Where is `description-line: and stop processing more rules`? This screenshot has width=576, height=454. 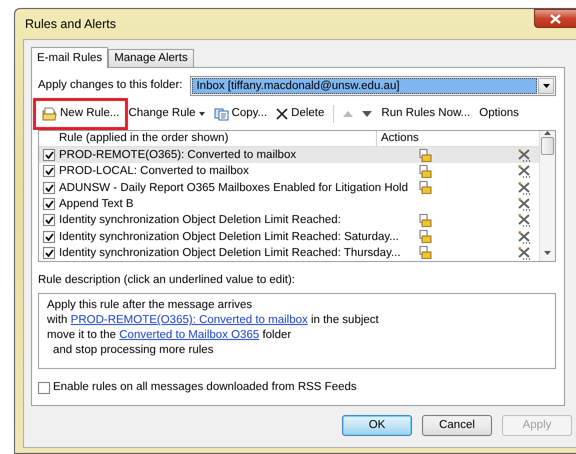 description-line: and stop processing more rules is located at coordinates (133, 350).